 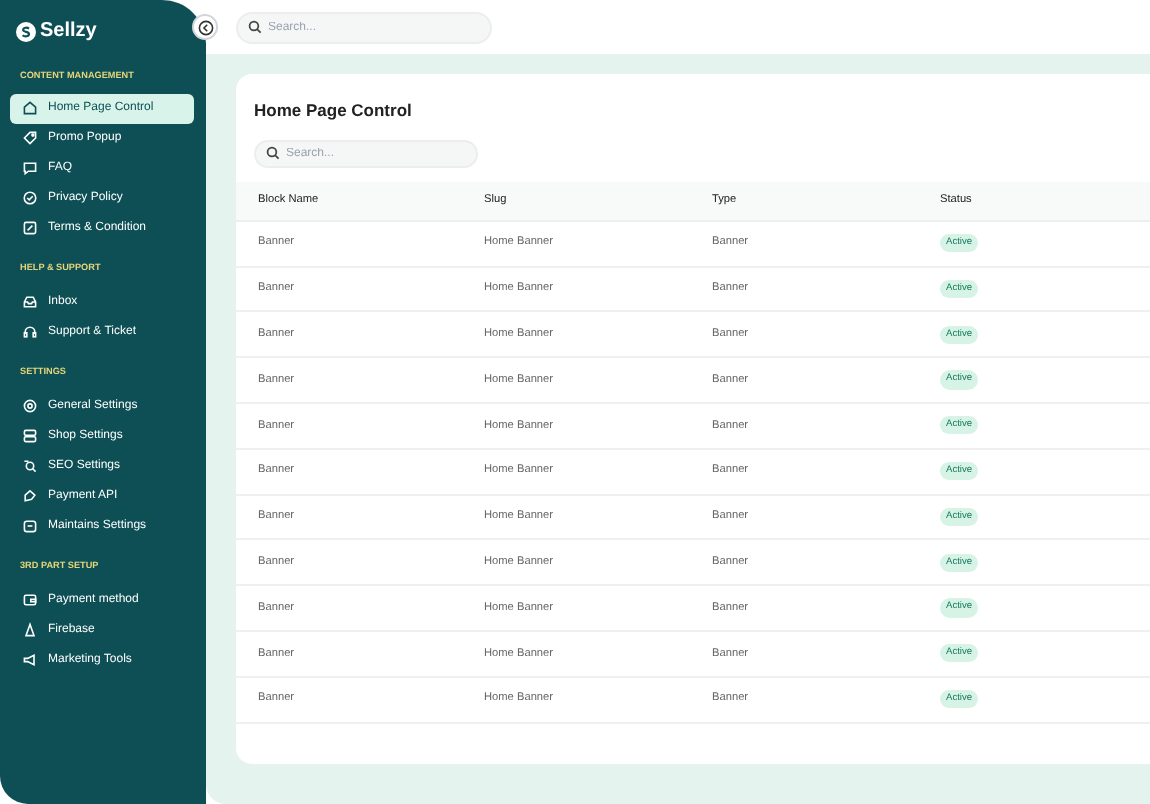 I want to click on panel-title: Home Page Control, so click(x=333, y=111).